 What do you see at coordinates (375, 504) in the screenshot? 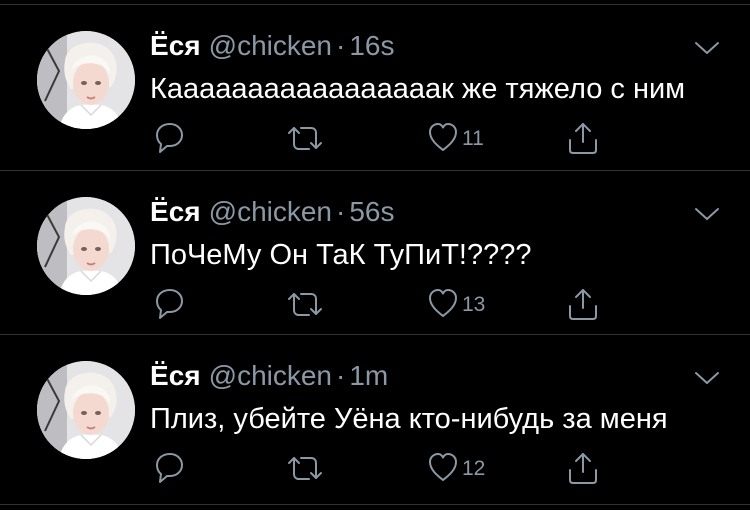
I see `bottom-divider` at bounding box center [375, 504].